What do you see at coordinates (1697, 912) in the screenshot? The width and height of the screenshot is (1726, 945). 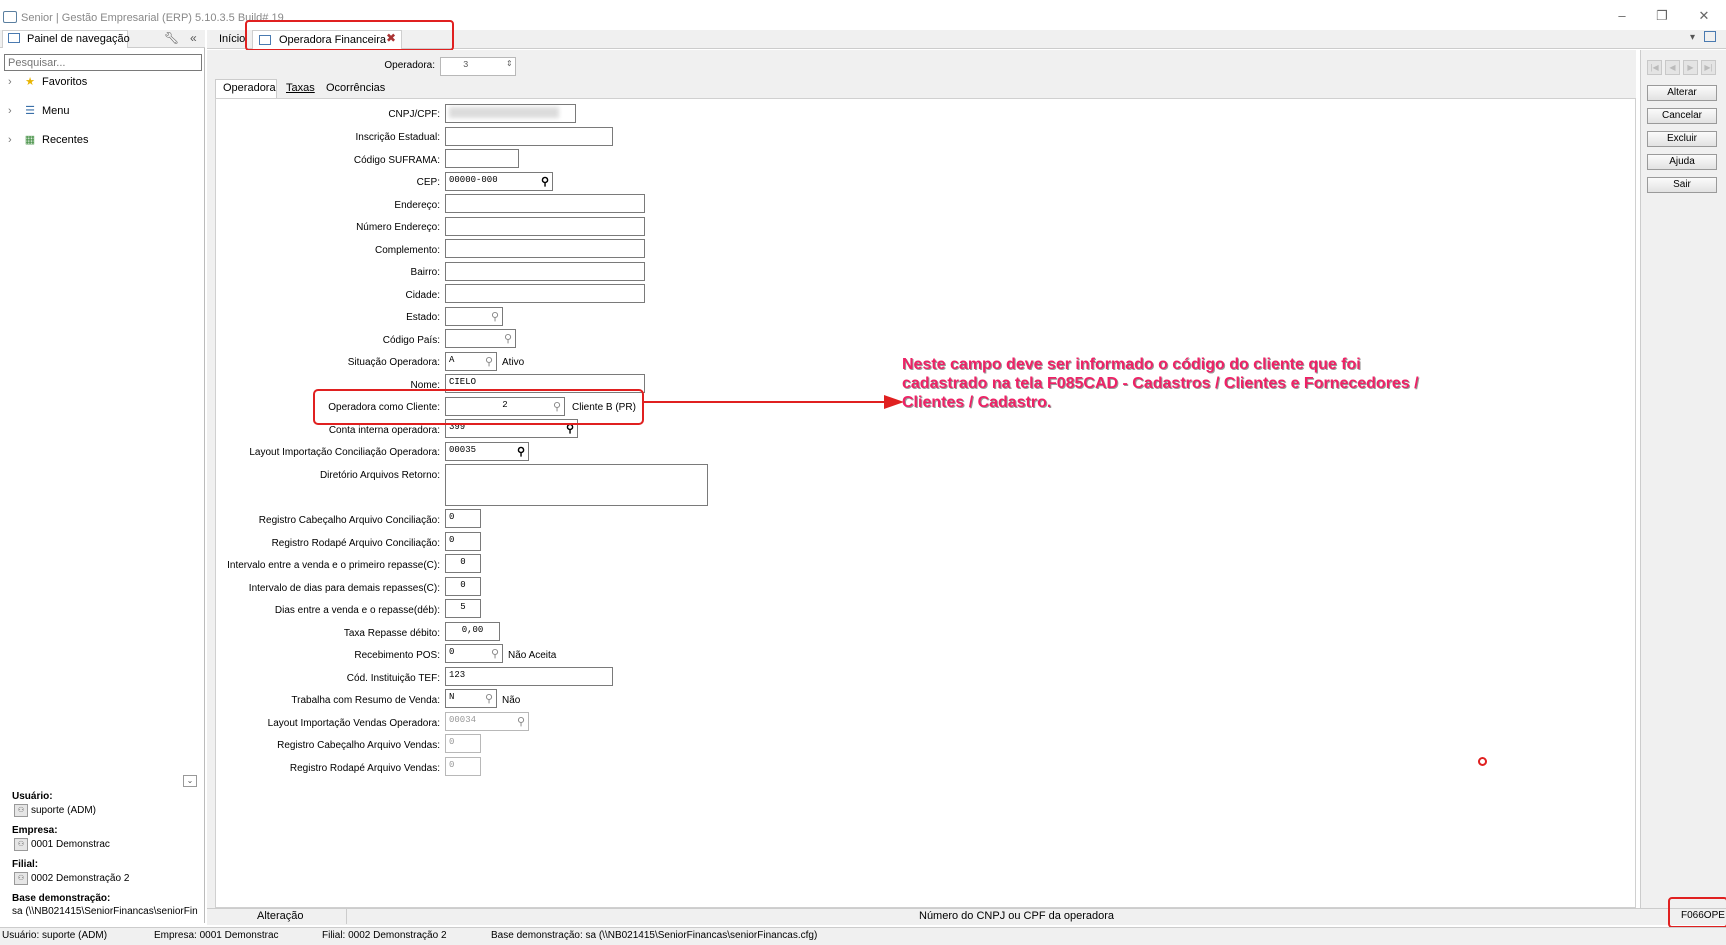 I see `screen-code-highlight-box` at bounding box center [1697, 912].